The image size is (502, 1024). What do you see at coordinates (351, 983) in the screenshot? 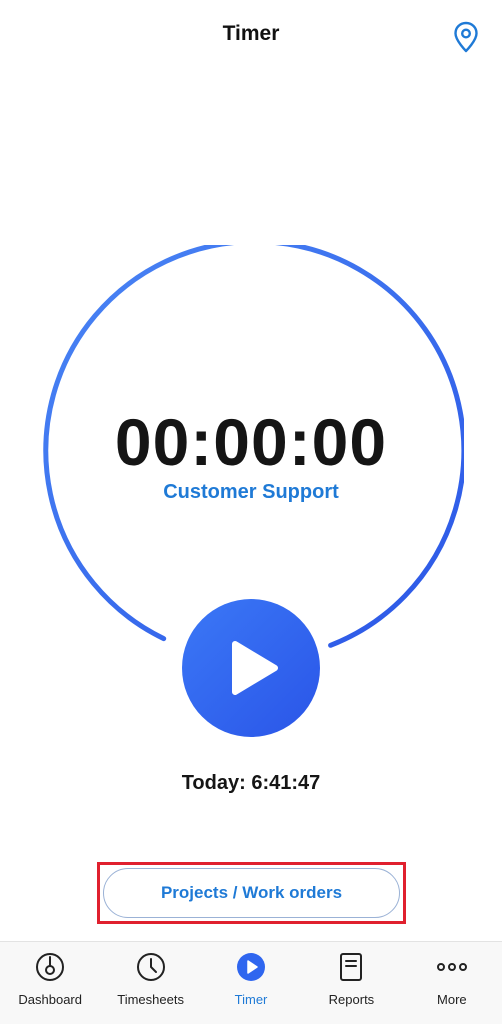
I see `tab-reports: Reports` at bounding box center [351, 983].